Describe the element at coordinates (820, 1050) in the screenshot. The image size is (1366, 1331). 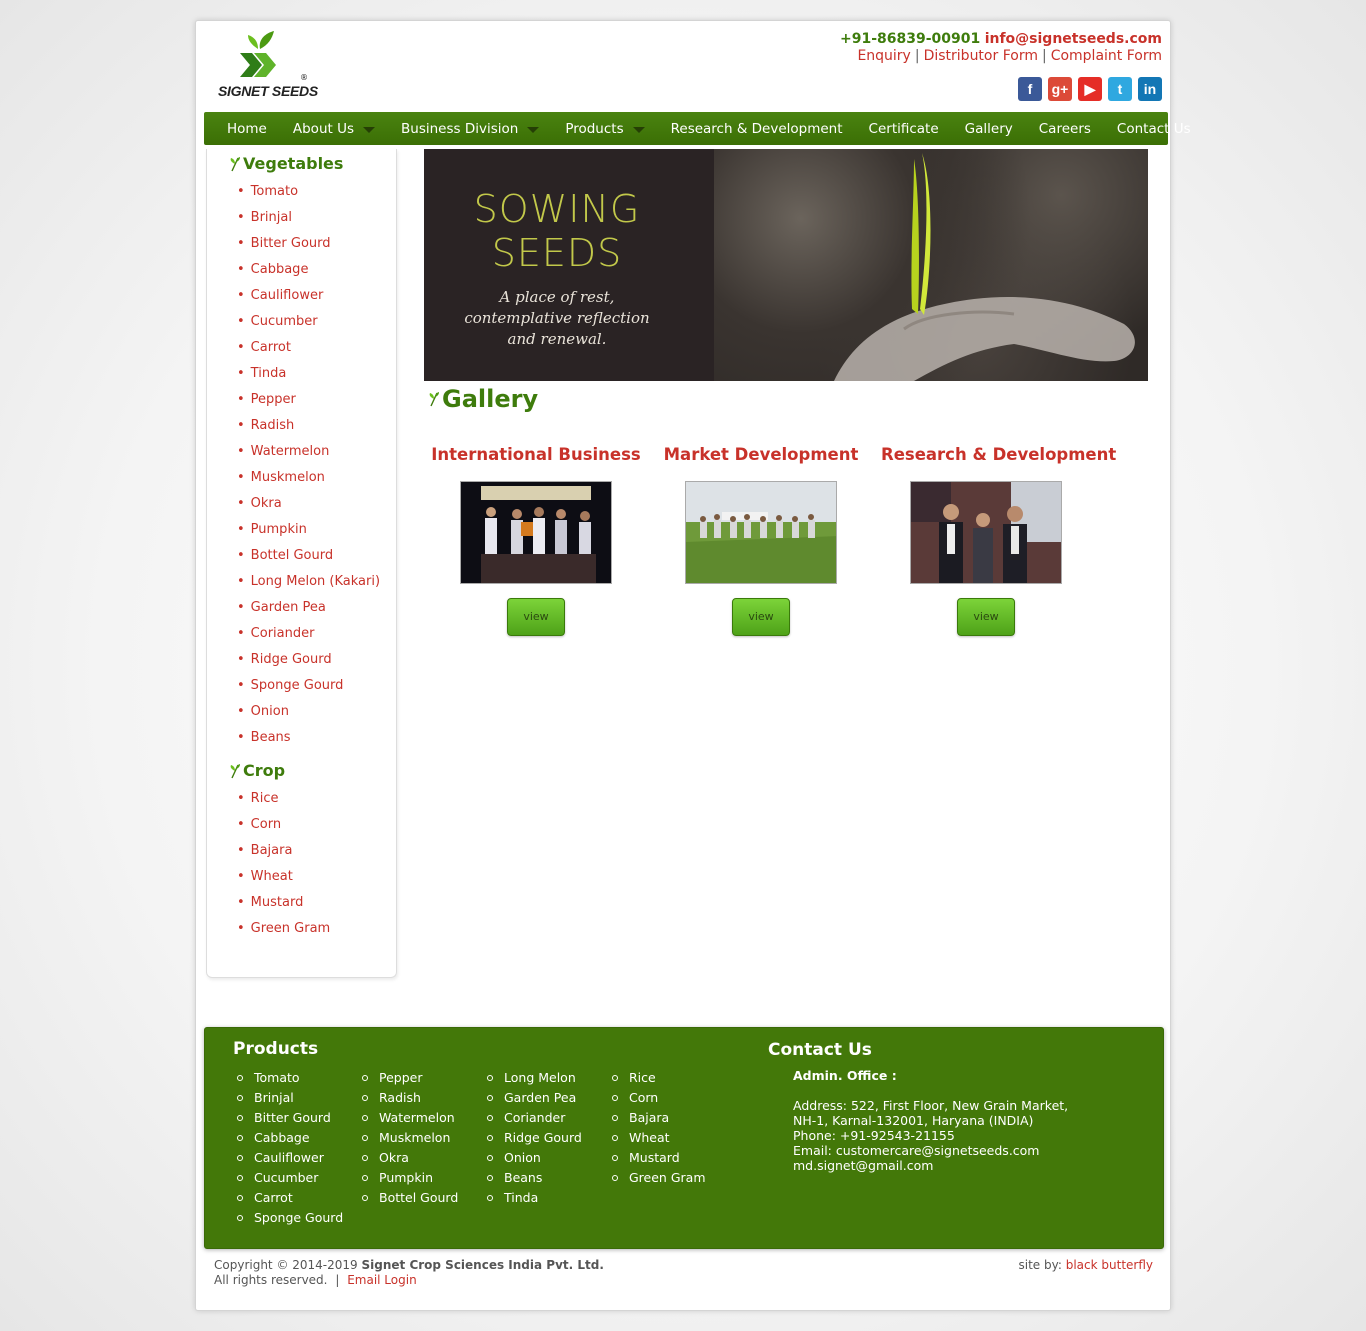
I see `footer-contact-heading: Contact Us` at that location.